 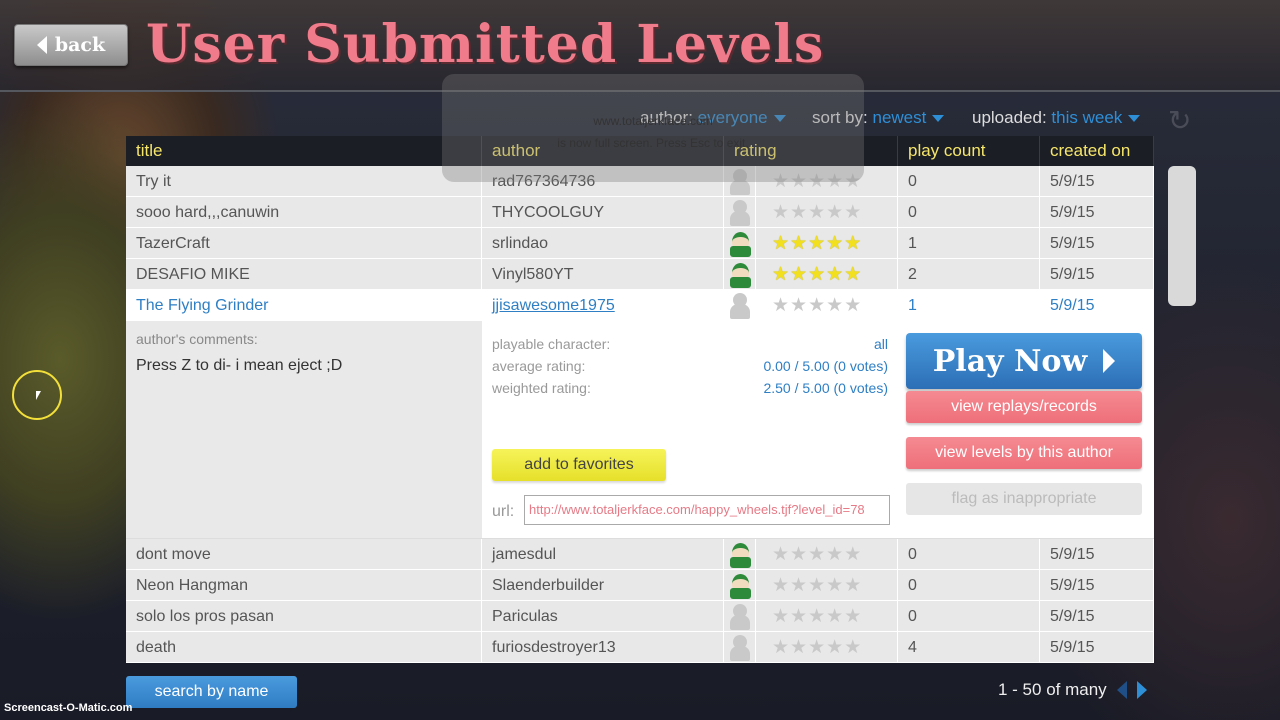 What do you see at coordinates (533, 274) in the screenshot?
I see `author-name: Vinyl580YT` at bounding box center [533, 274].